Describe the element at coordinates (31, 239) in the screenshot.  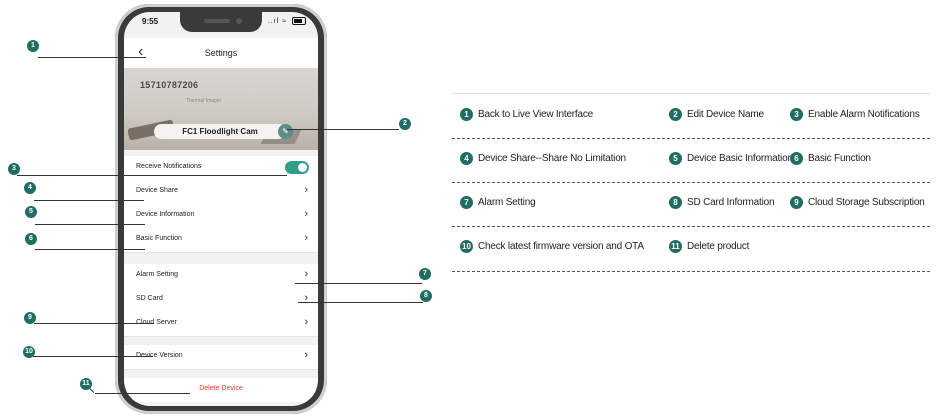
I see `callout-marker-6: 6` at that location.